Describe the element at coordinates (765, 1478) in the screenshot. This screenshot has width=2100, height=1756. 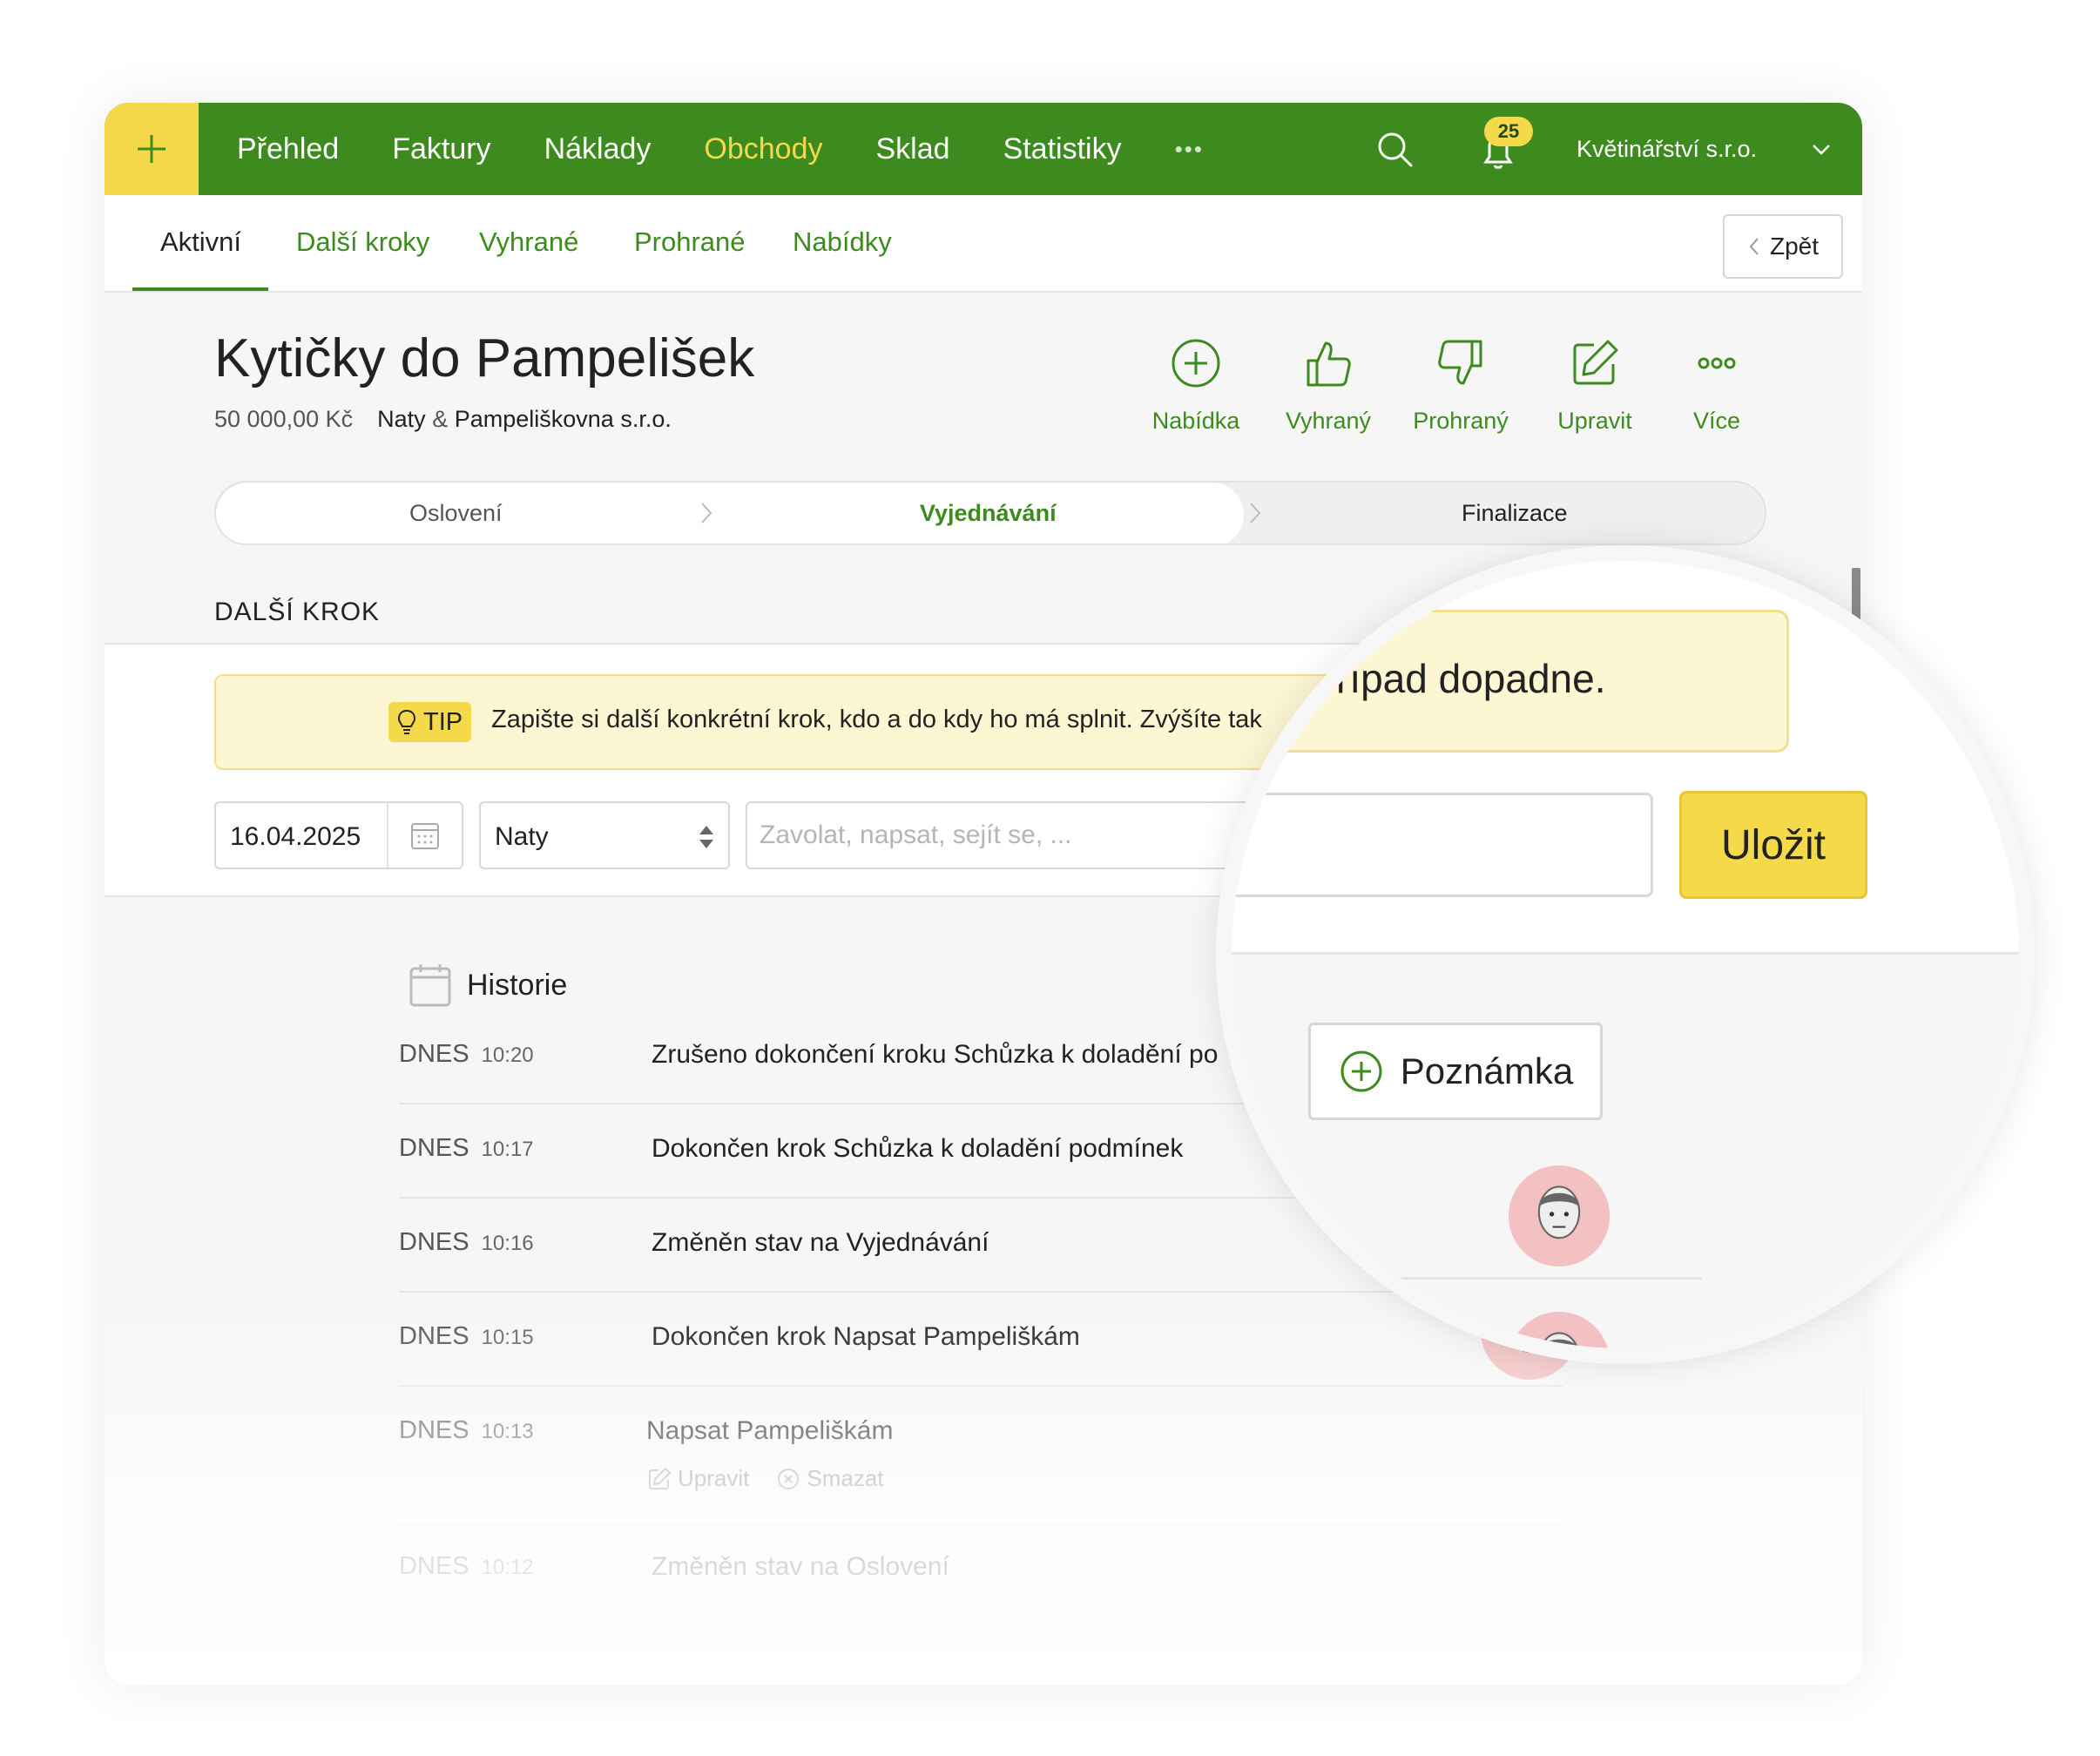
I see `history-row-actions: Upravit Smazat` at that location.